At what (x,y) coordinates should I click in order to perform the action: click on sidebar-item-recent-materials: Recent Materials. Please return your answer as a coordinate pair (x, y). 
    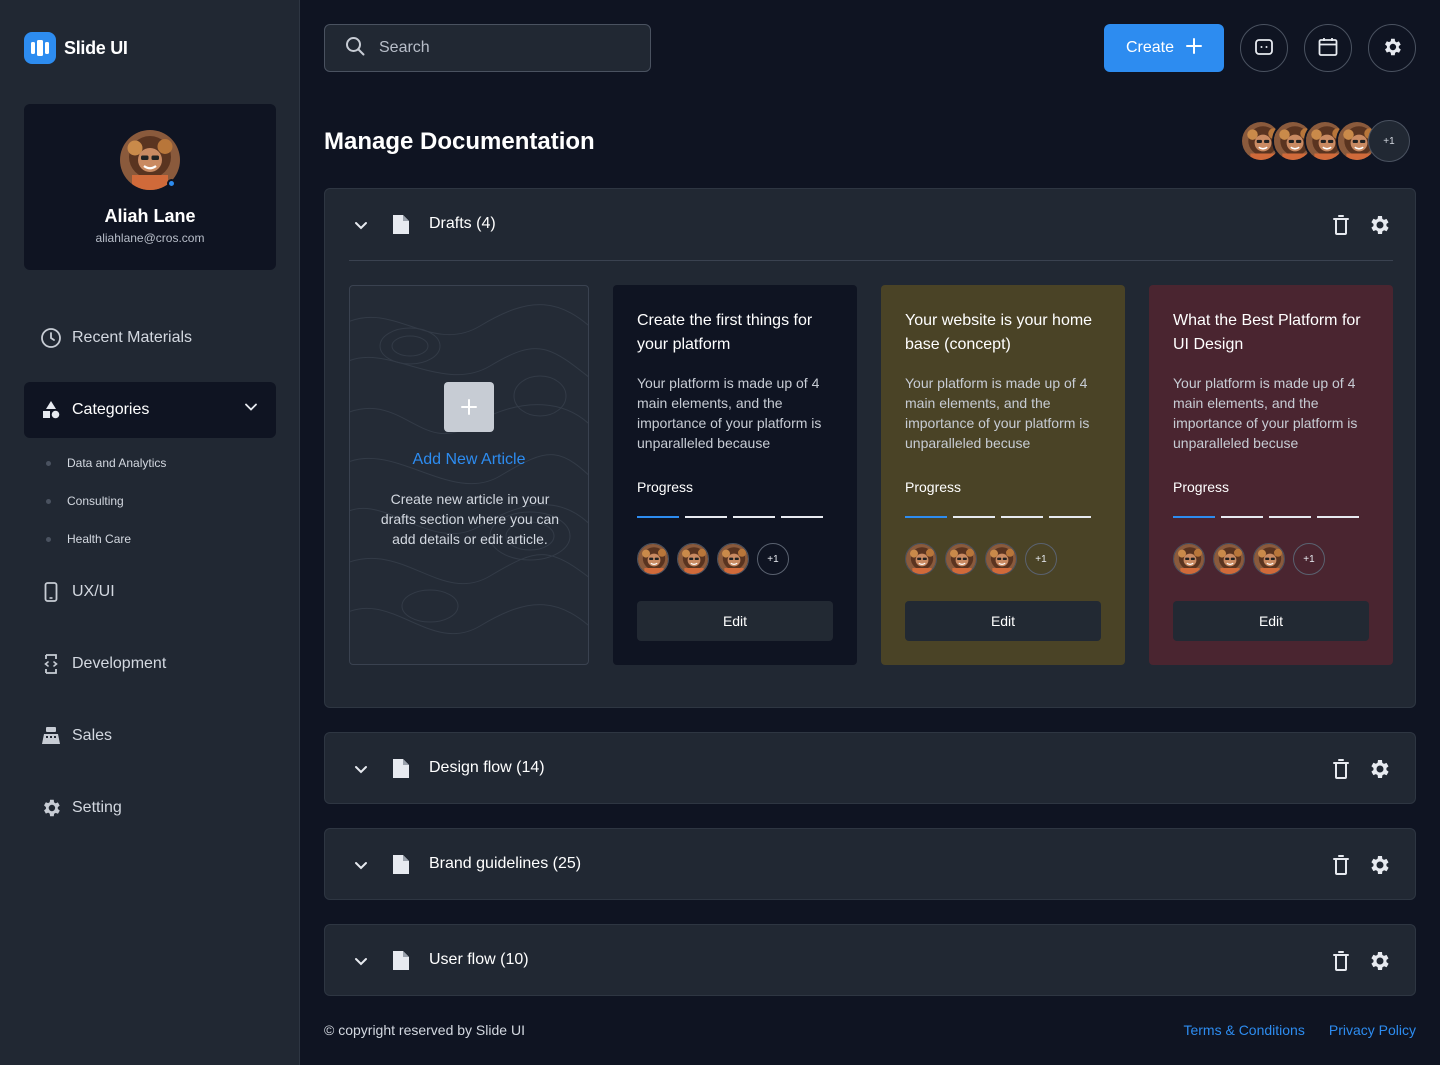
    Looking at the image, I should click on (116, 338).